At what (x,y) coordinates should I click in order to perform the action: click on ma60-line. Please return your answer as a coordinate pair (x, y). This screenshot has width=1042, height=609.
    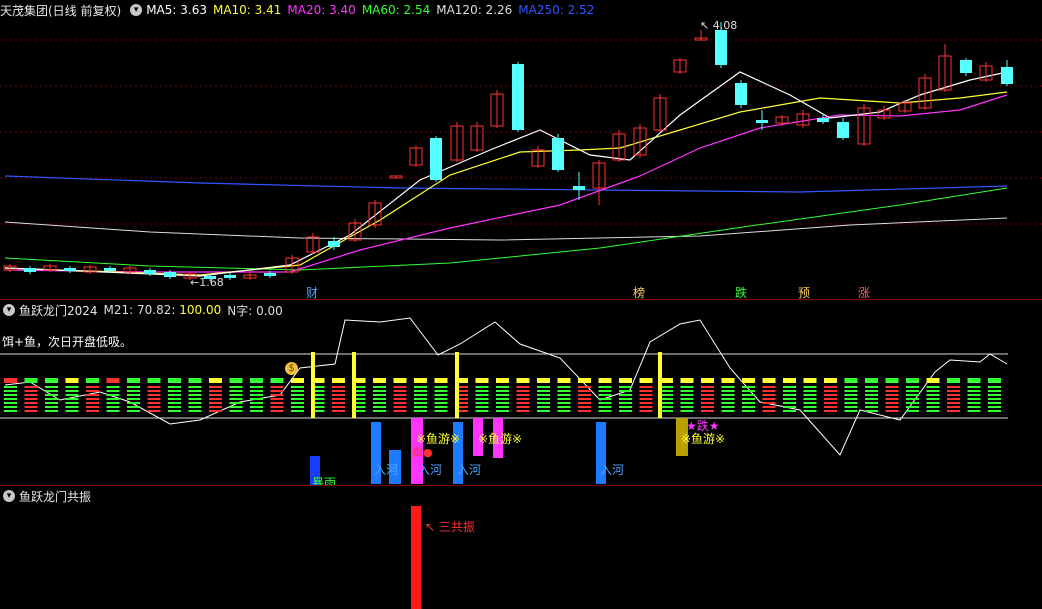
    Looking at the image, I should click on (506, 229).